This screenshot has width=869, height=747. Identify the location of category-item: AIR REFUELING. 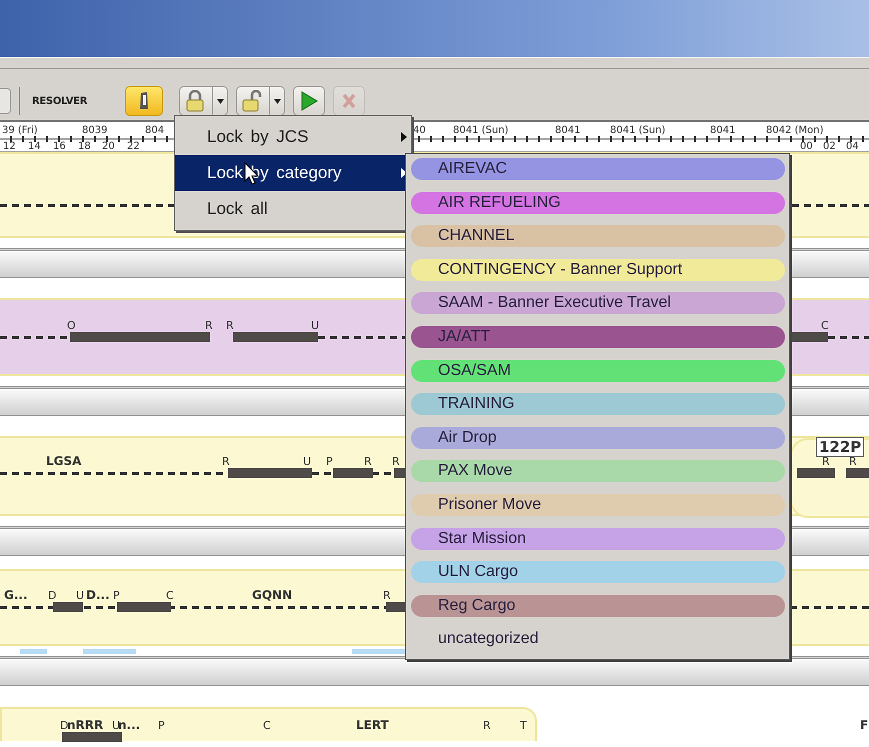
(598, 203).